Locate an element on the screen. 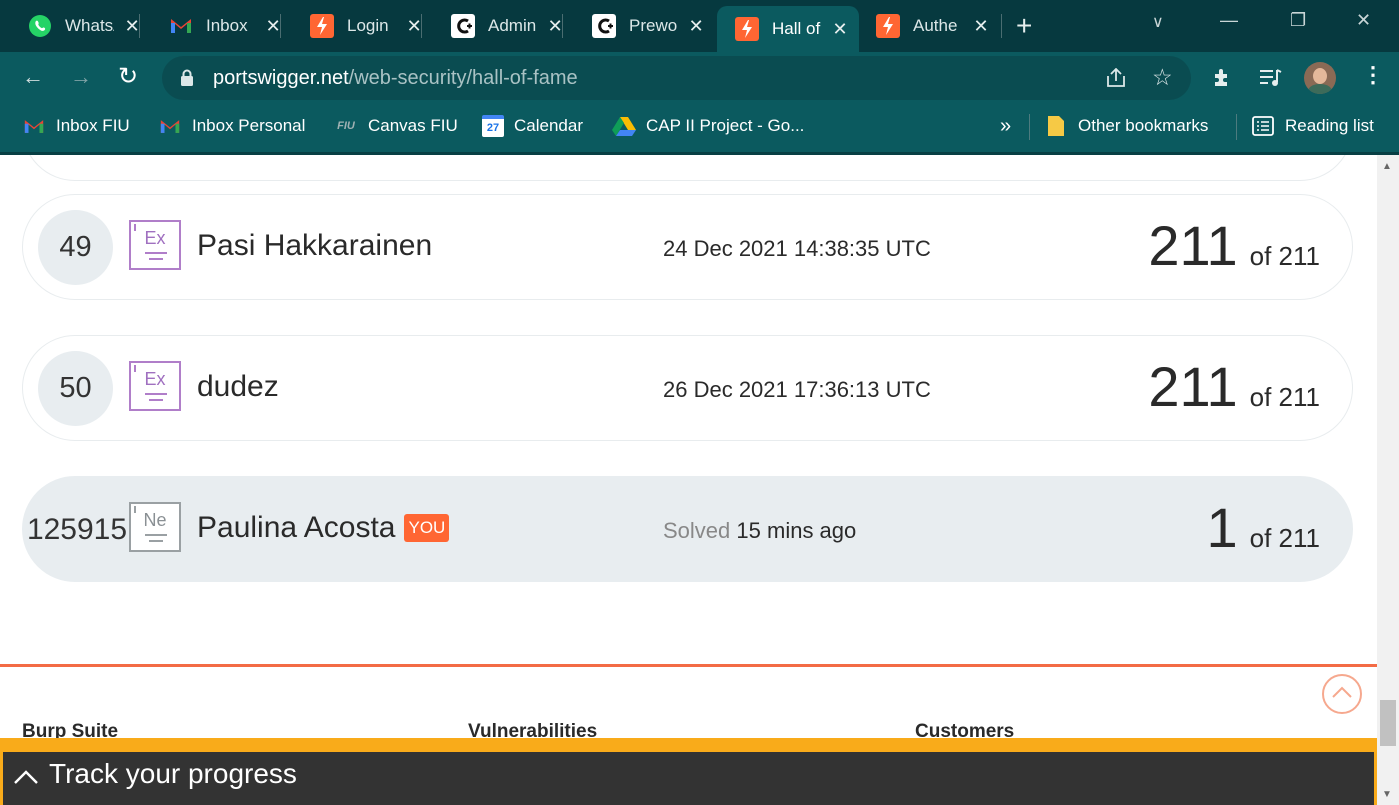  tab-search-chevron-icon: ∨ is located at coordinates (1158, 22).